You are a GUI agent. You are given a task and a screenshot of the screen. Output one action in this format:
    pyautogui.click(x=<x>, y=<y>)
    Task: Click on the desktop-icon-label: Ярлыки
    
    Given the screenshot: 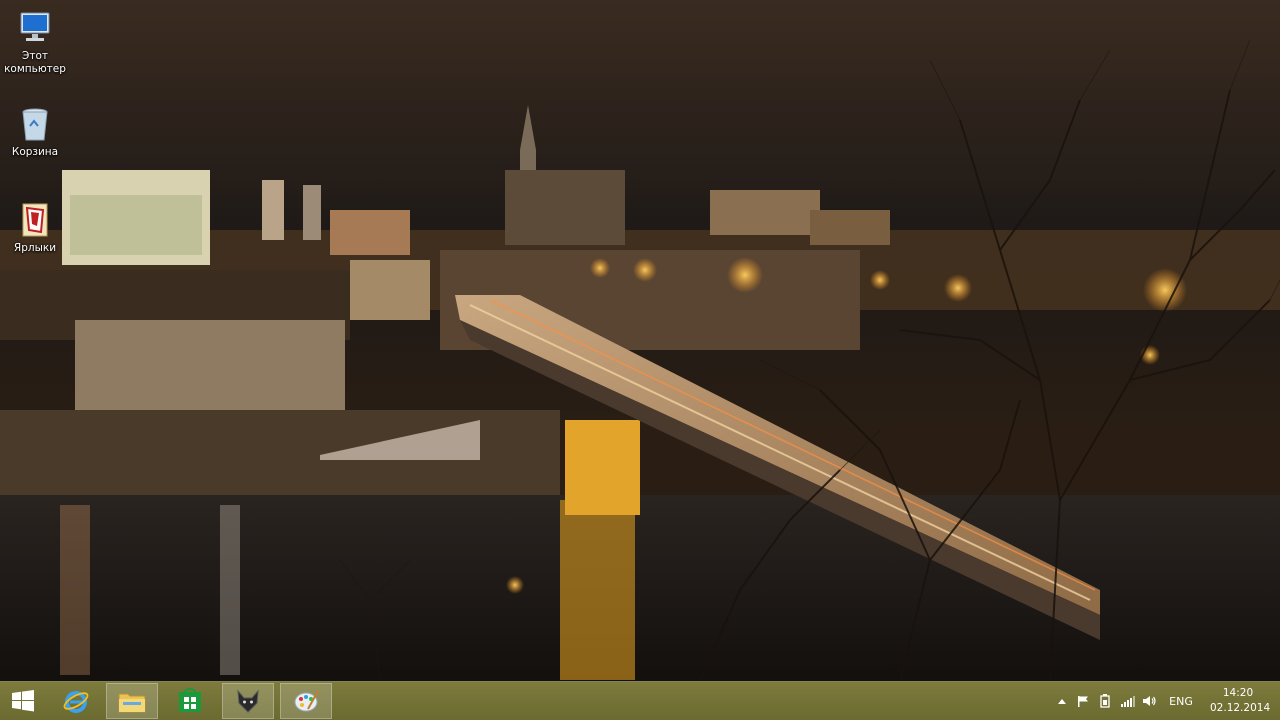 What is the action you would take?
    pyautogui.click(x=35, y=248)
    